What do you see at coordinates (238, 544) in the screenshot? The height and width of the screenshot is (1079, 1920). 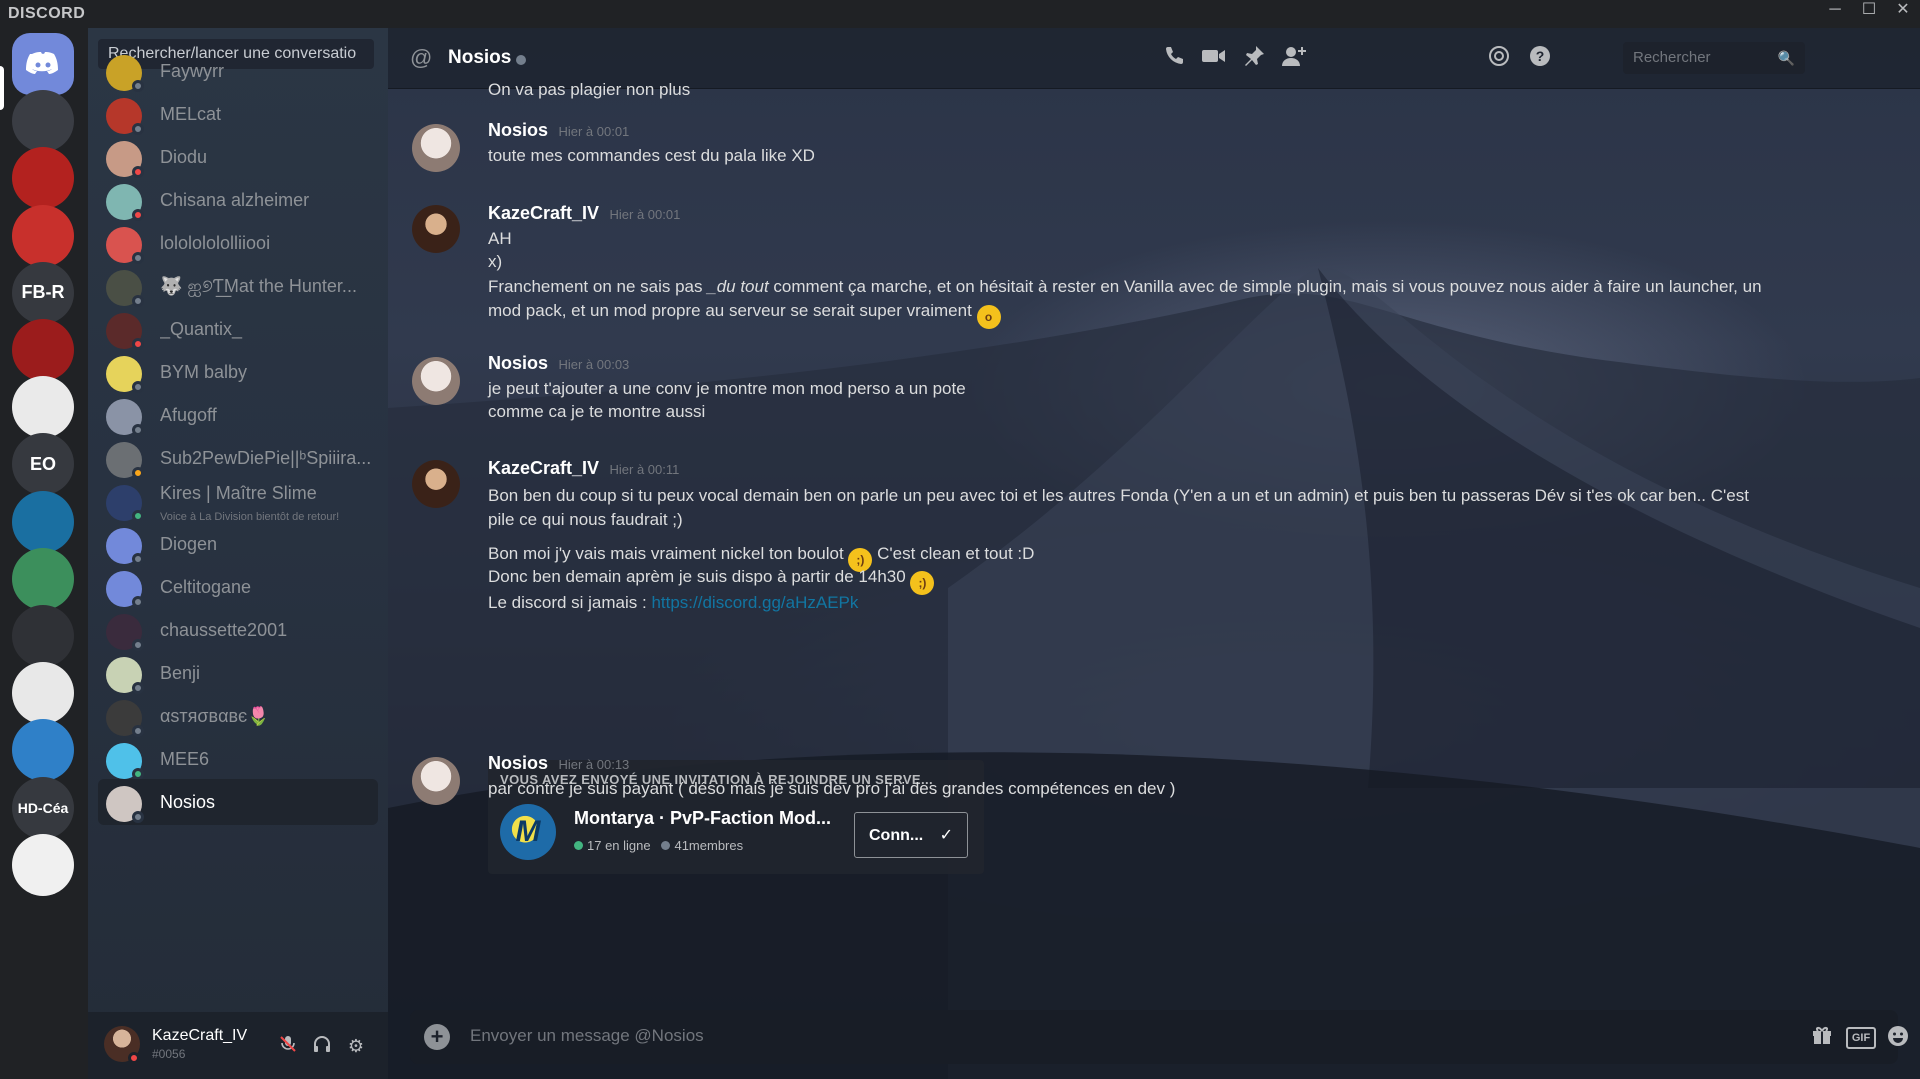 I see `dm-list-item: Diogen` at bounding box center [238, 544].